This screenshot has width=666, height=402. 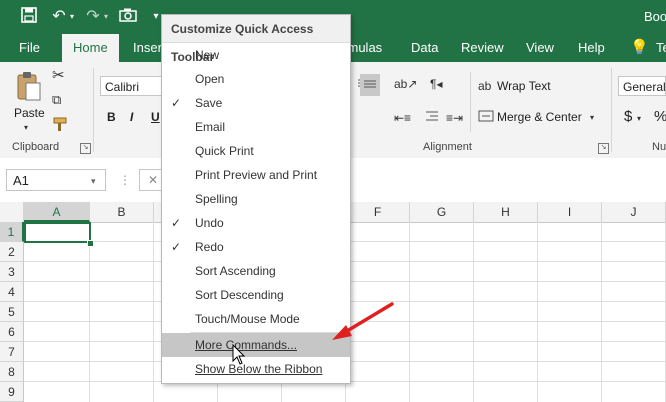 I want to click on menu-item-label: Show Below the Ribbon, so click(x=259, y=369).